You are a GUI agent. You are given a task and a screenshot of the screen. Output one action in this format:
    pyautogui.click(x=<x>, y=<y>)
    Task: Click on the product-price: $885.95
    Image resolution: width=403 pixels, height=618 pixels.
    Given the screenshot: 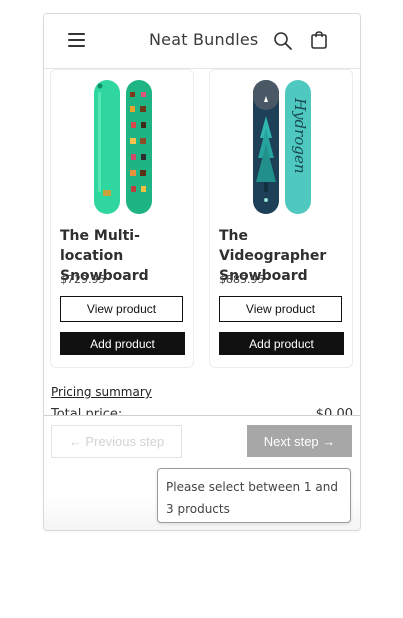 What is the action you would take?
    pyautogui.click(x=242, y=279)
    